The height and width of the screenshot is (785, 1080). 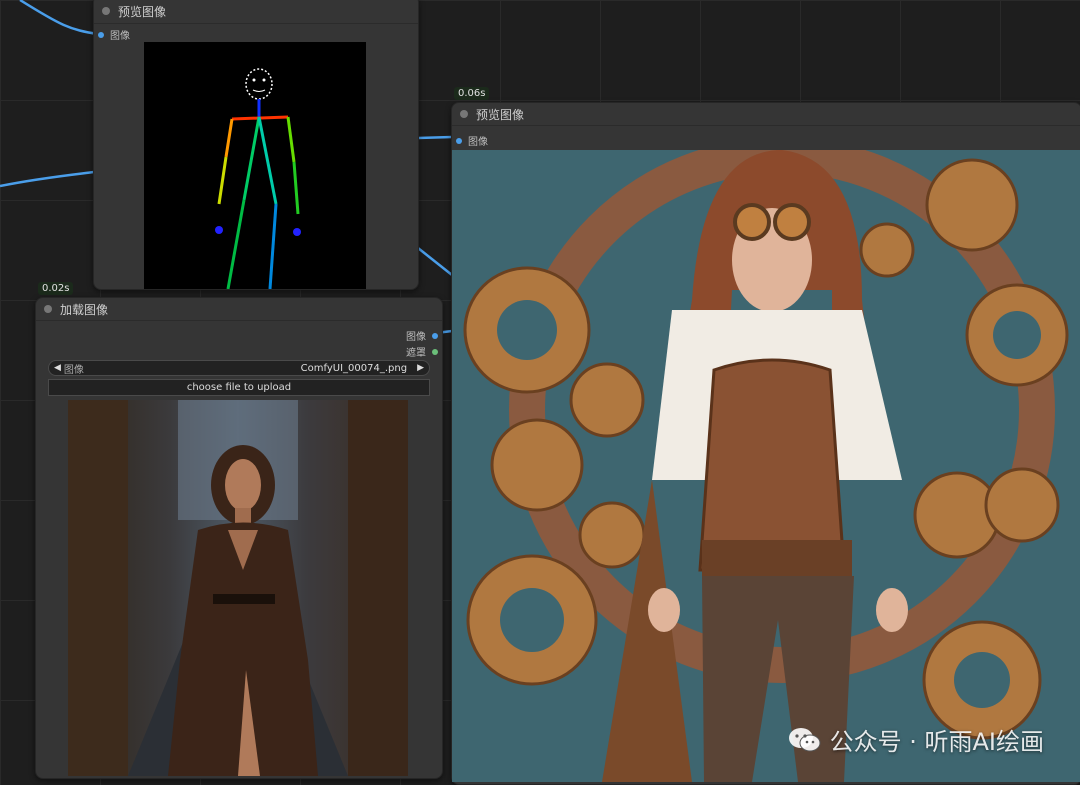 I want to click on link-to-preview-right, so click(x=435, y=137).